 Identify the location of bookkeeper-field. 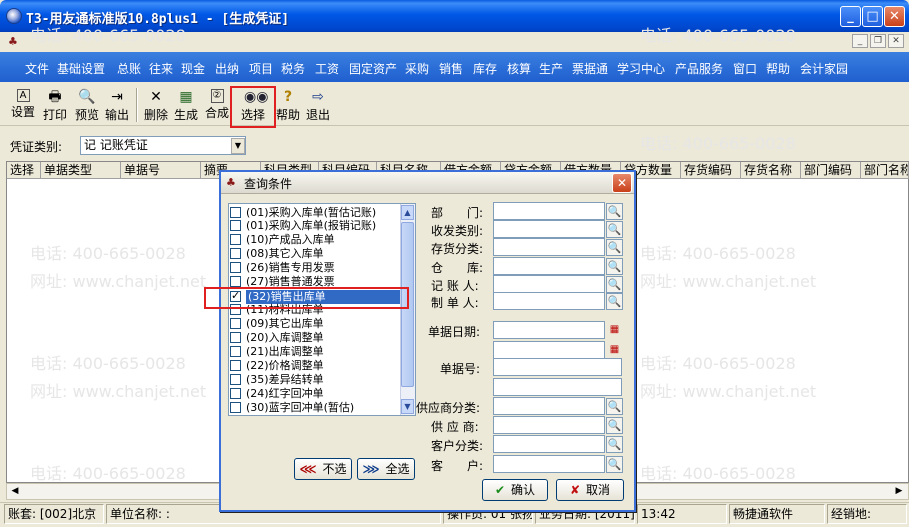
(549, 284).